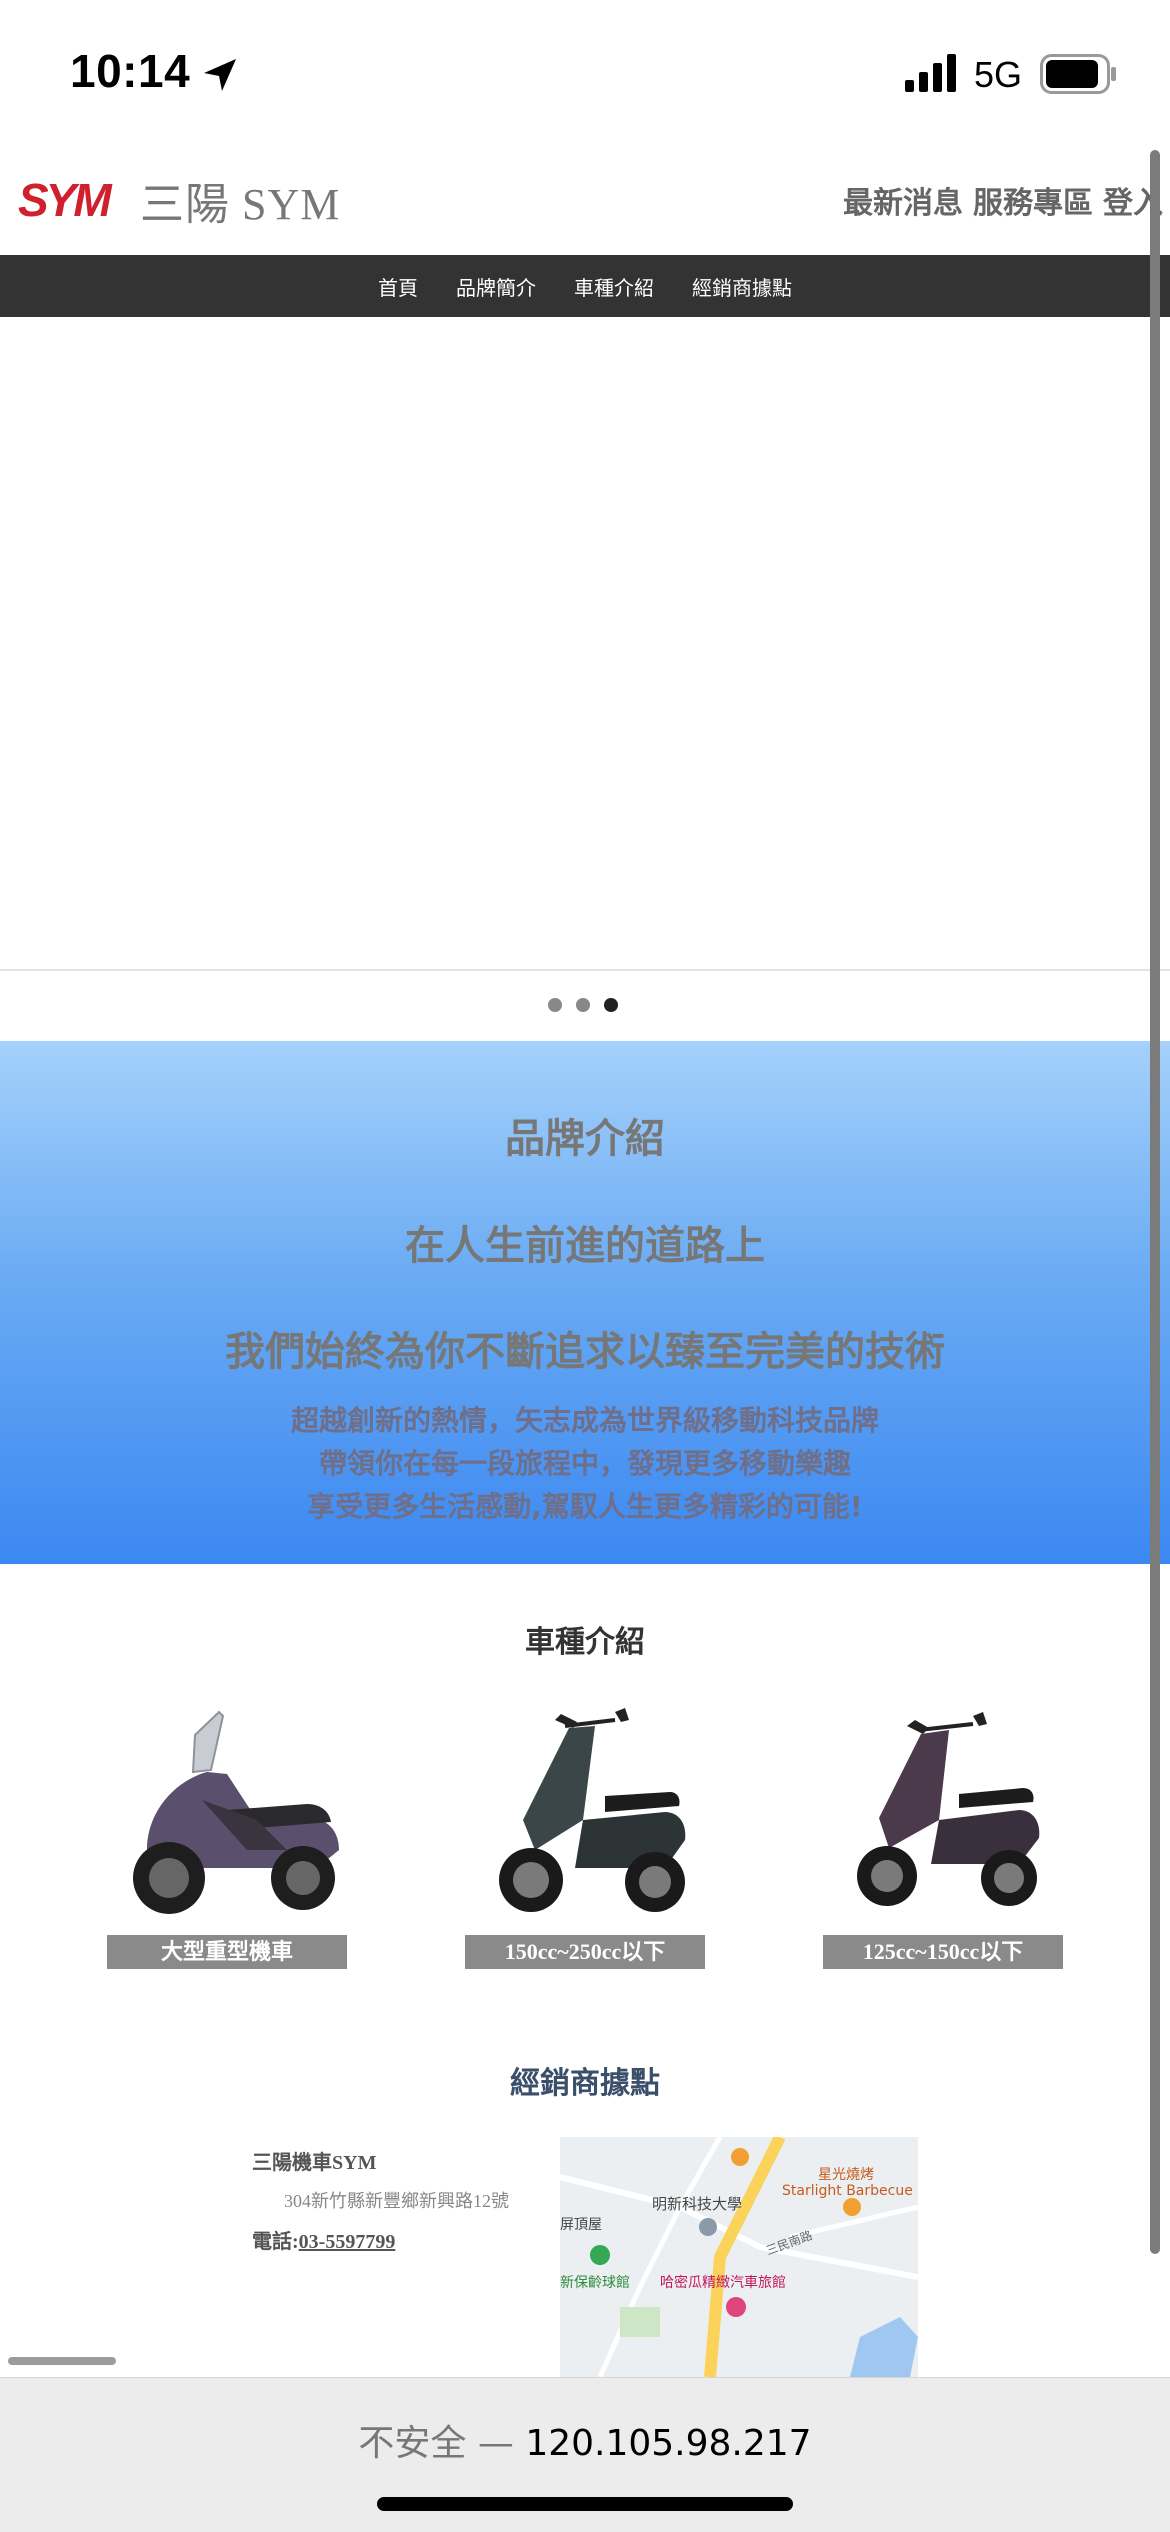 The image size is (1170, 2532). I want to click on logo-text: SYM, so click(65, 200).